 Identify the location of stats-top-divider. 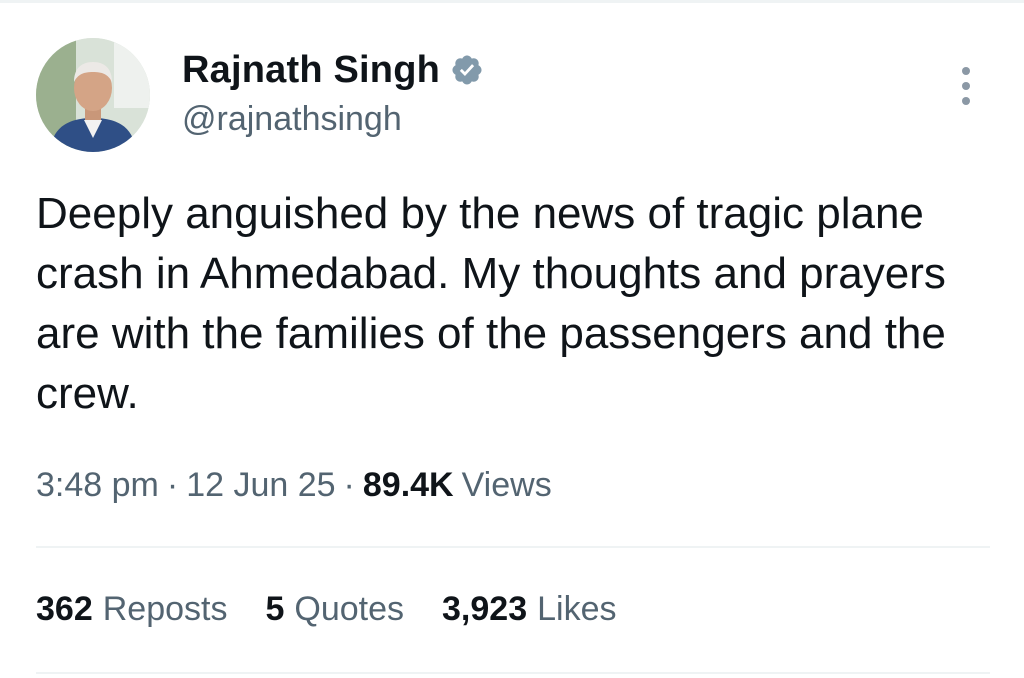
(513, 547).